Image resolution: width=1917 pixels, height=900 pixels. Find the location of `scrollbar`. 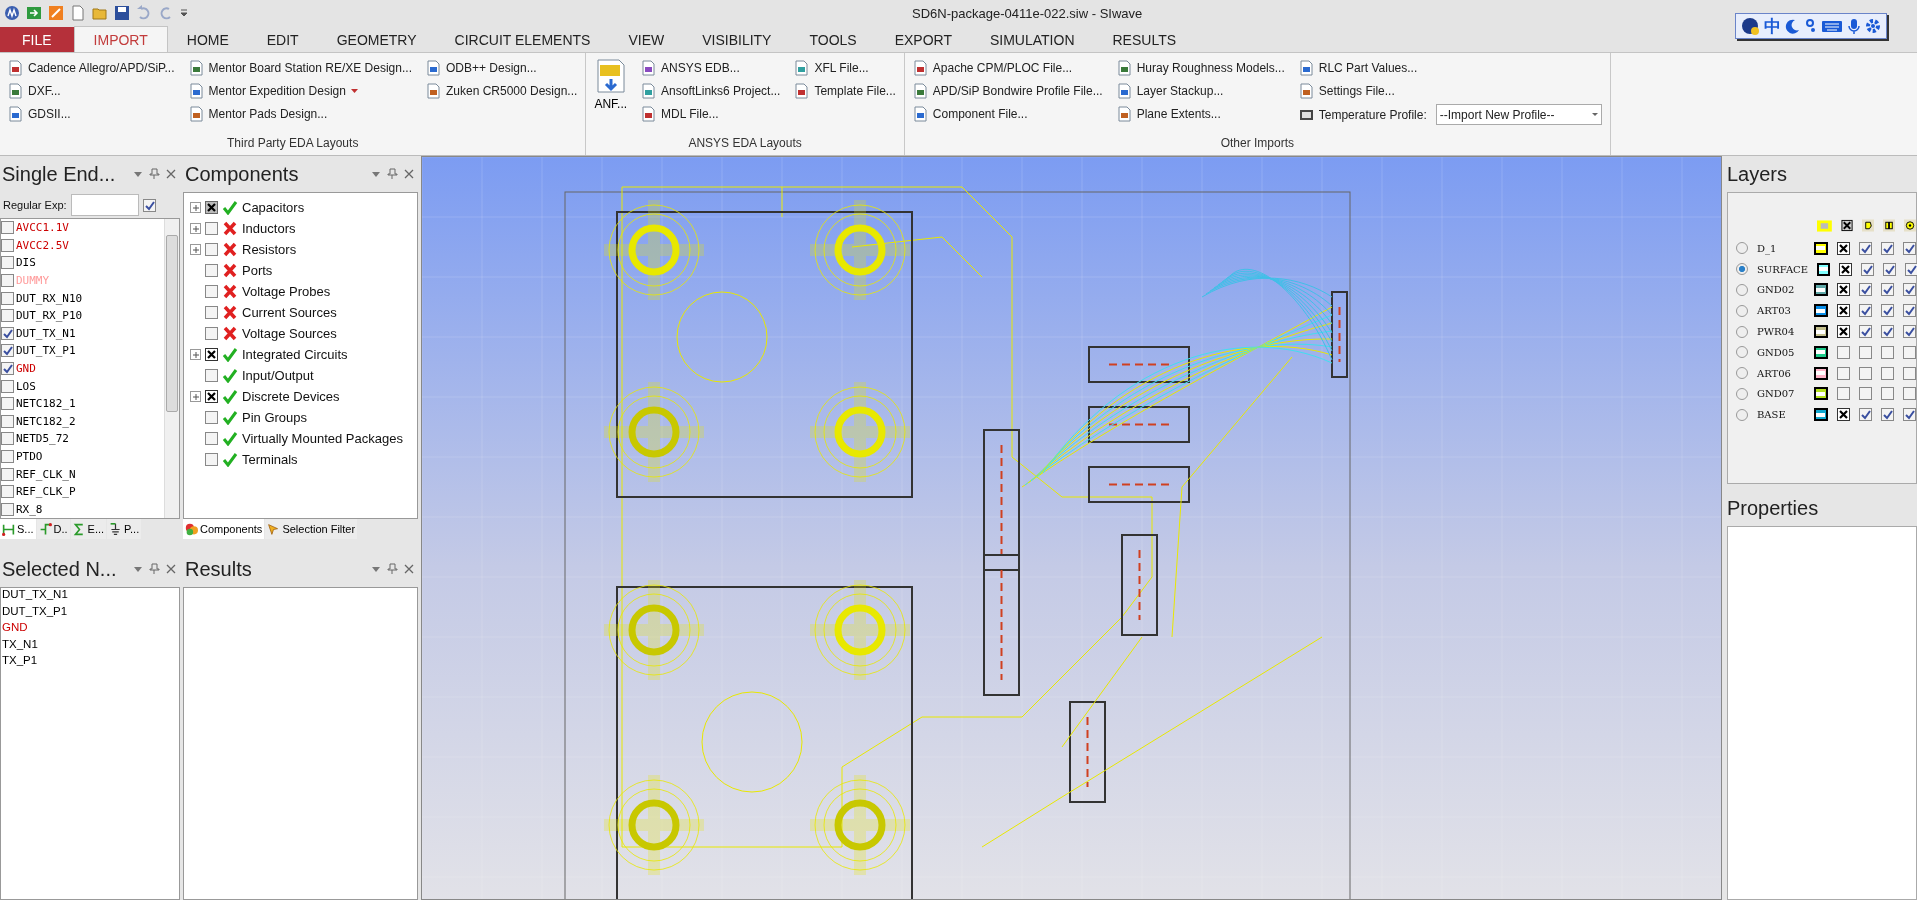

scrollbar is located at coordinates (171, 368).